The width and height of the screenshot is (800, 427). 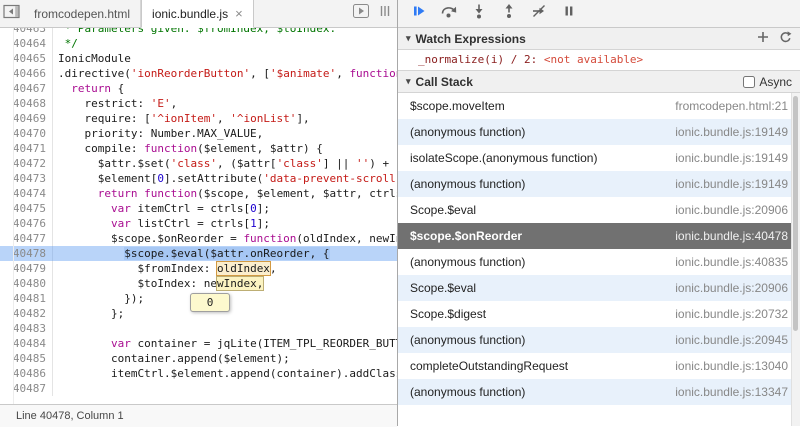 I want to click on line-number: 40487, so click(x=26, y=388).